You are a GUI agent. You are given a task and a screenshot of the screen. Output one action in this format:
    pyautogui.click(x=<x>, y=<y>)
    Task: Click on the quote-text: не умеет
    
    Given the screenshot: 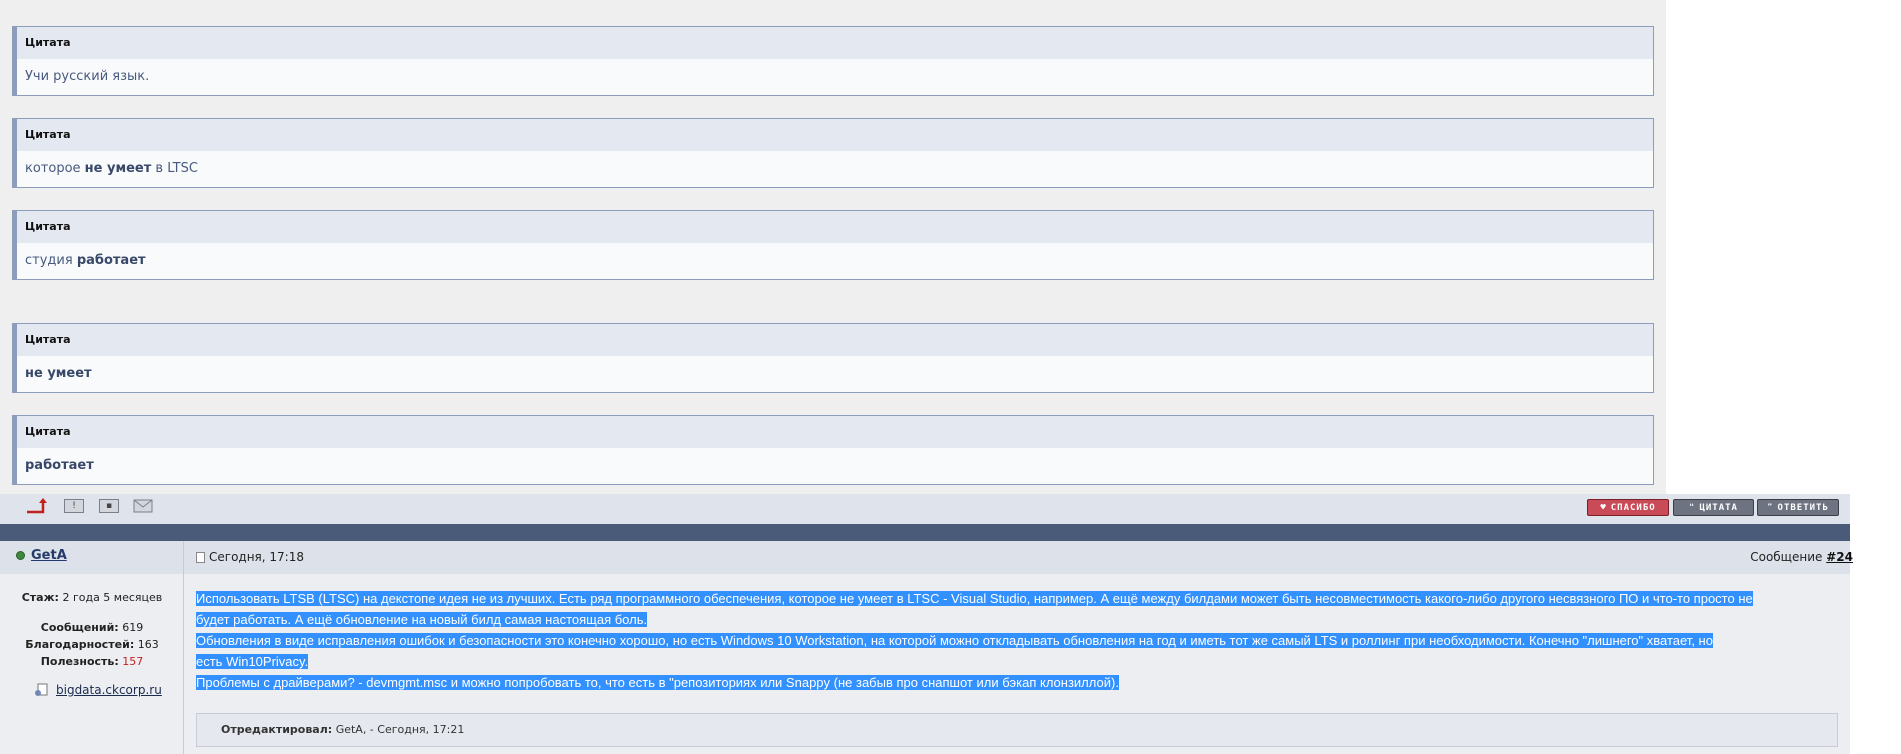 What is the action you would take?
    pyautogui.click(x=835, y=374)
    